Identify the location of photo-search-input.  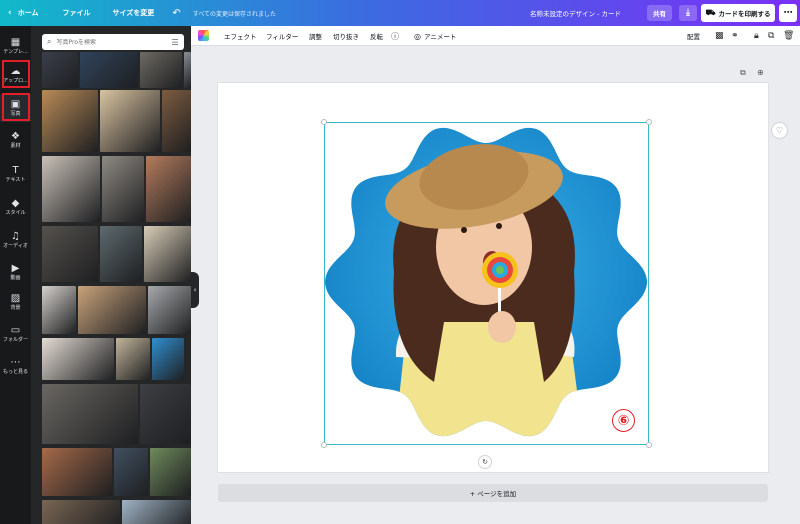
(111, 42).